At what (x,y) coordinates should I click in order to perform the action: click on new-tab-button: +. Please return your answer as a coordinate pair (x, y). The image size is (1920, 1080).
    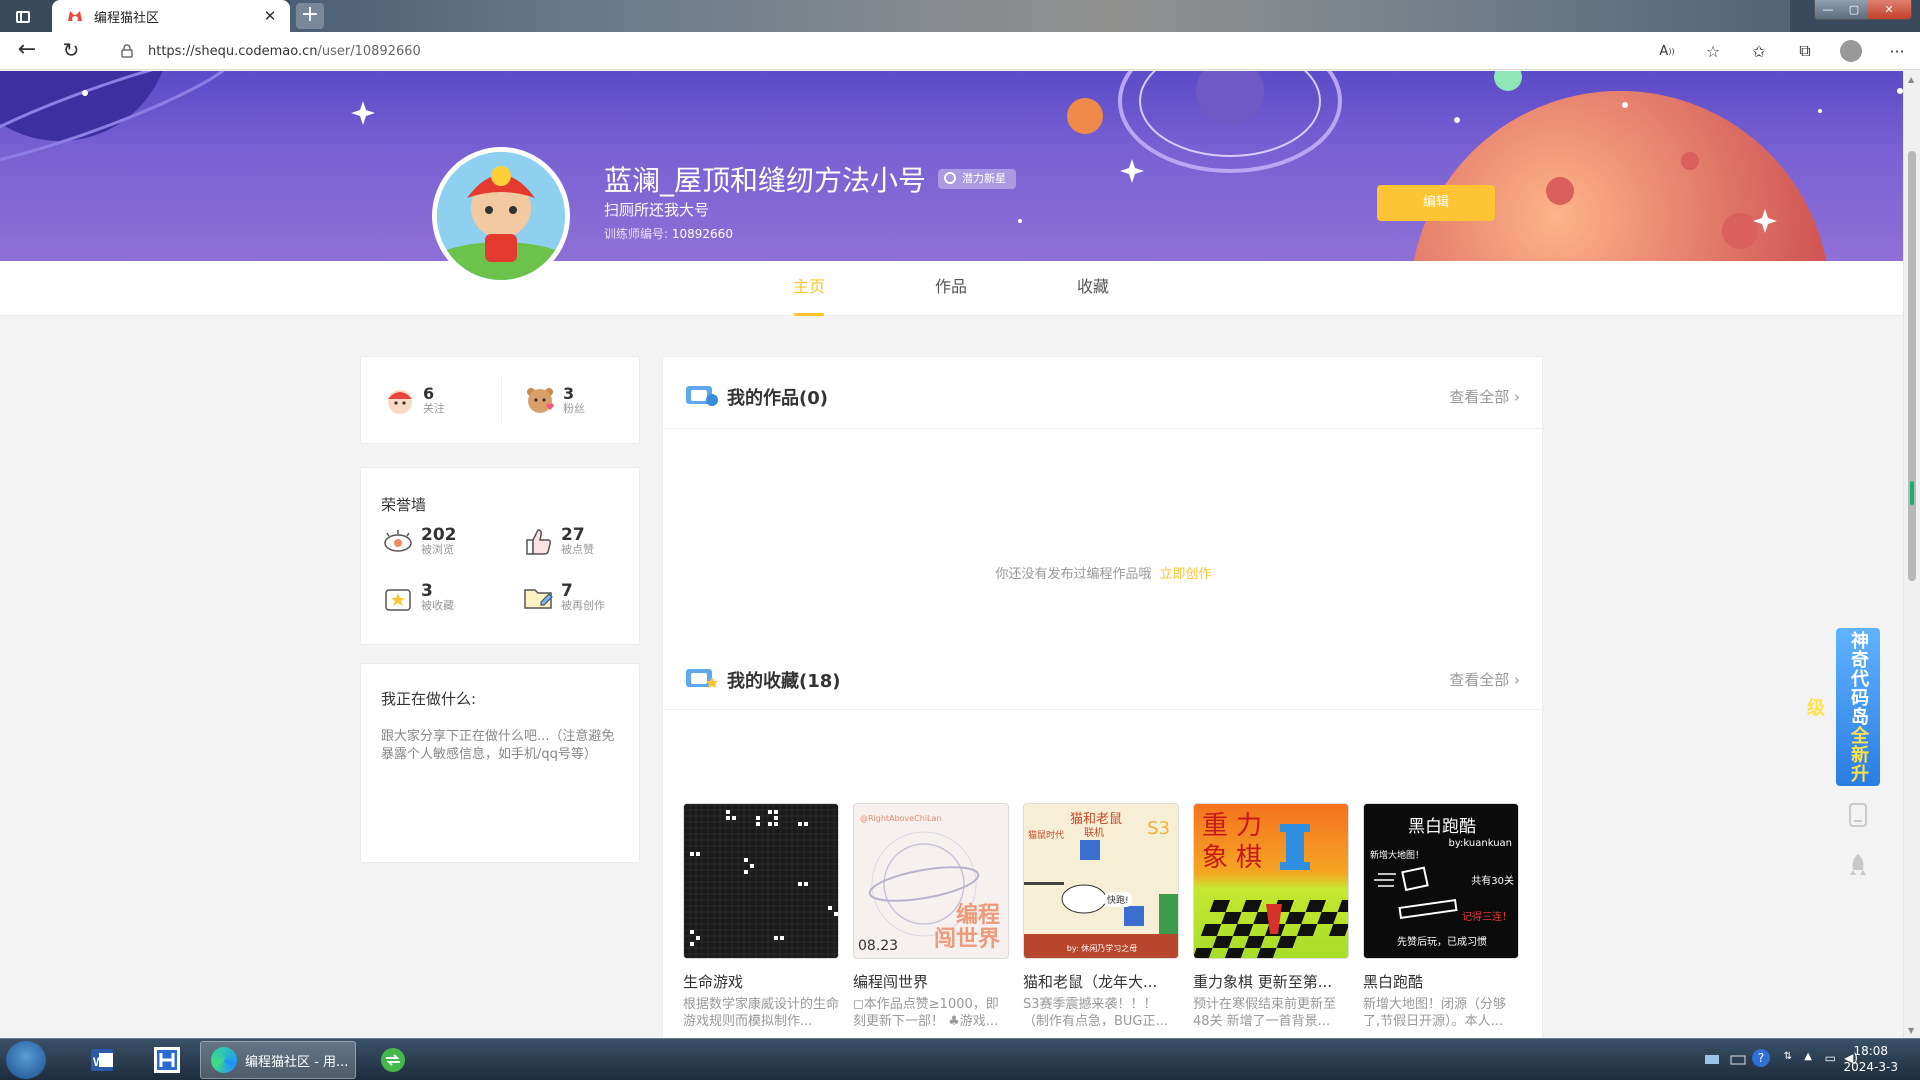
    Looking at the image, I should click on (310, 16).